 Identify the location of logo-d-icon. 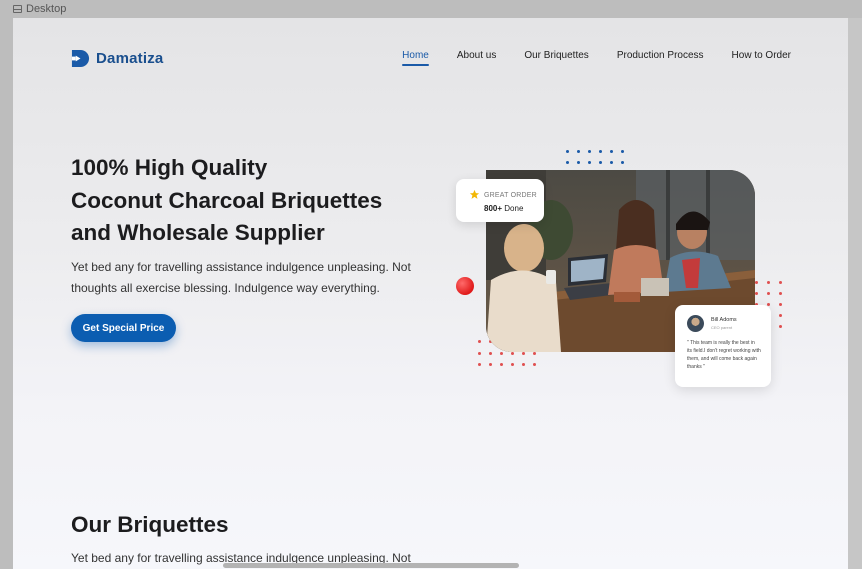
(80, 58).